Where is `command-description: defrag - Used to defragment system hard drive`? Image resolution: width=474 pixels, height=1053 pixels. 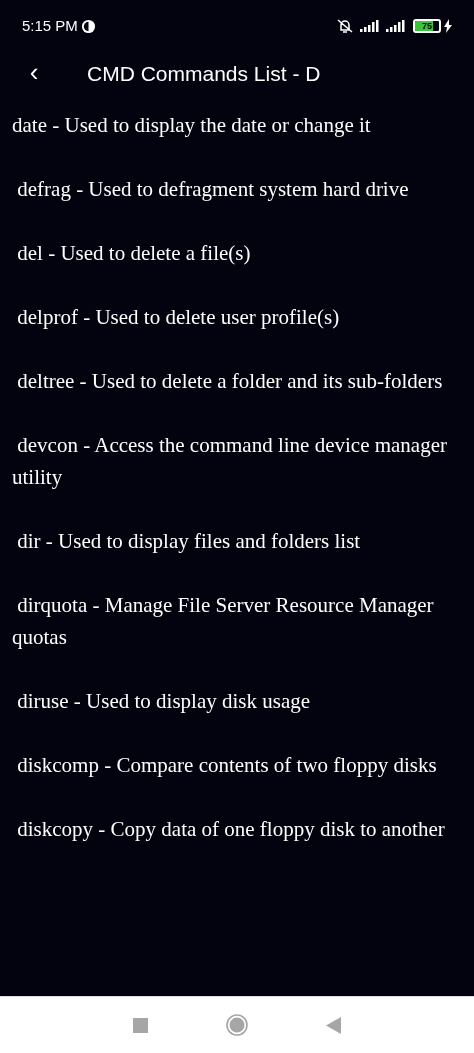
command-description: defrag - Used to defragment system hard drive is located at coordinates (213, 189).